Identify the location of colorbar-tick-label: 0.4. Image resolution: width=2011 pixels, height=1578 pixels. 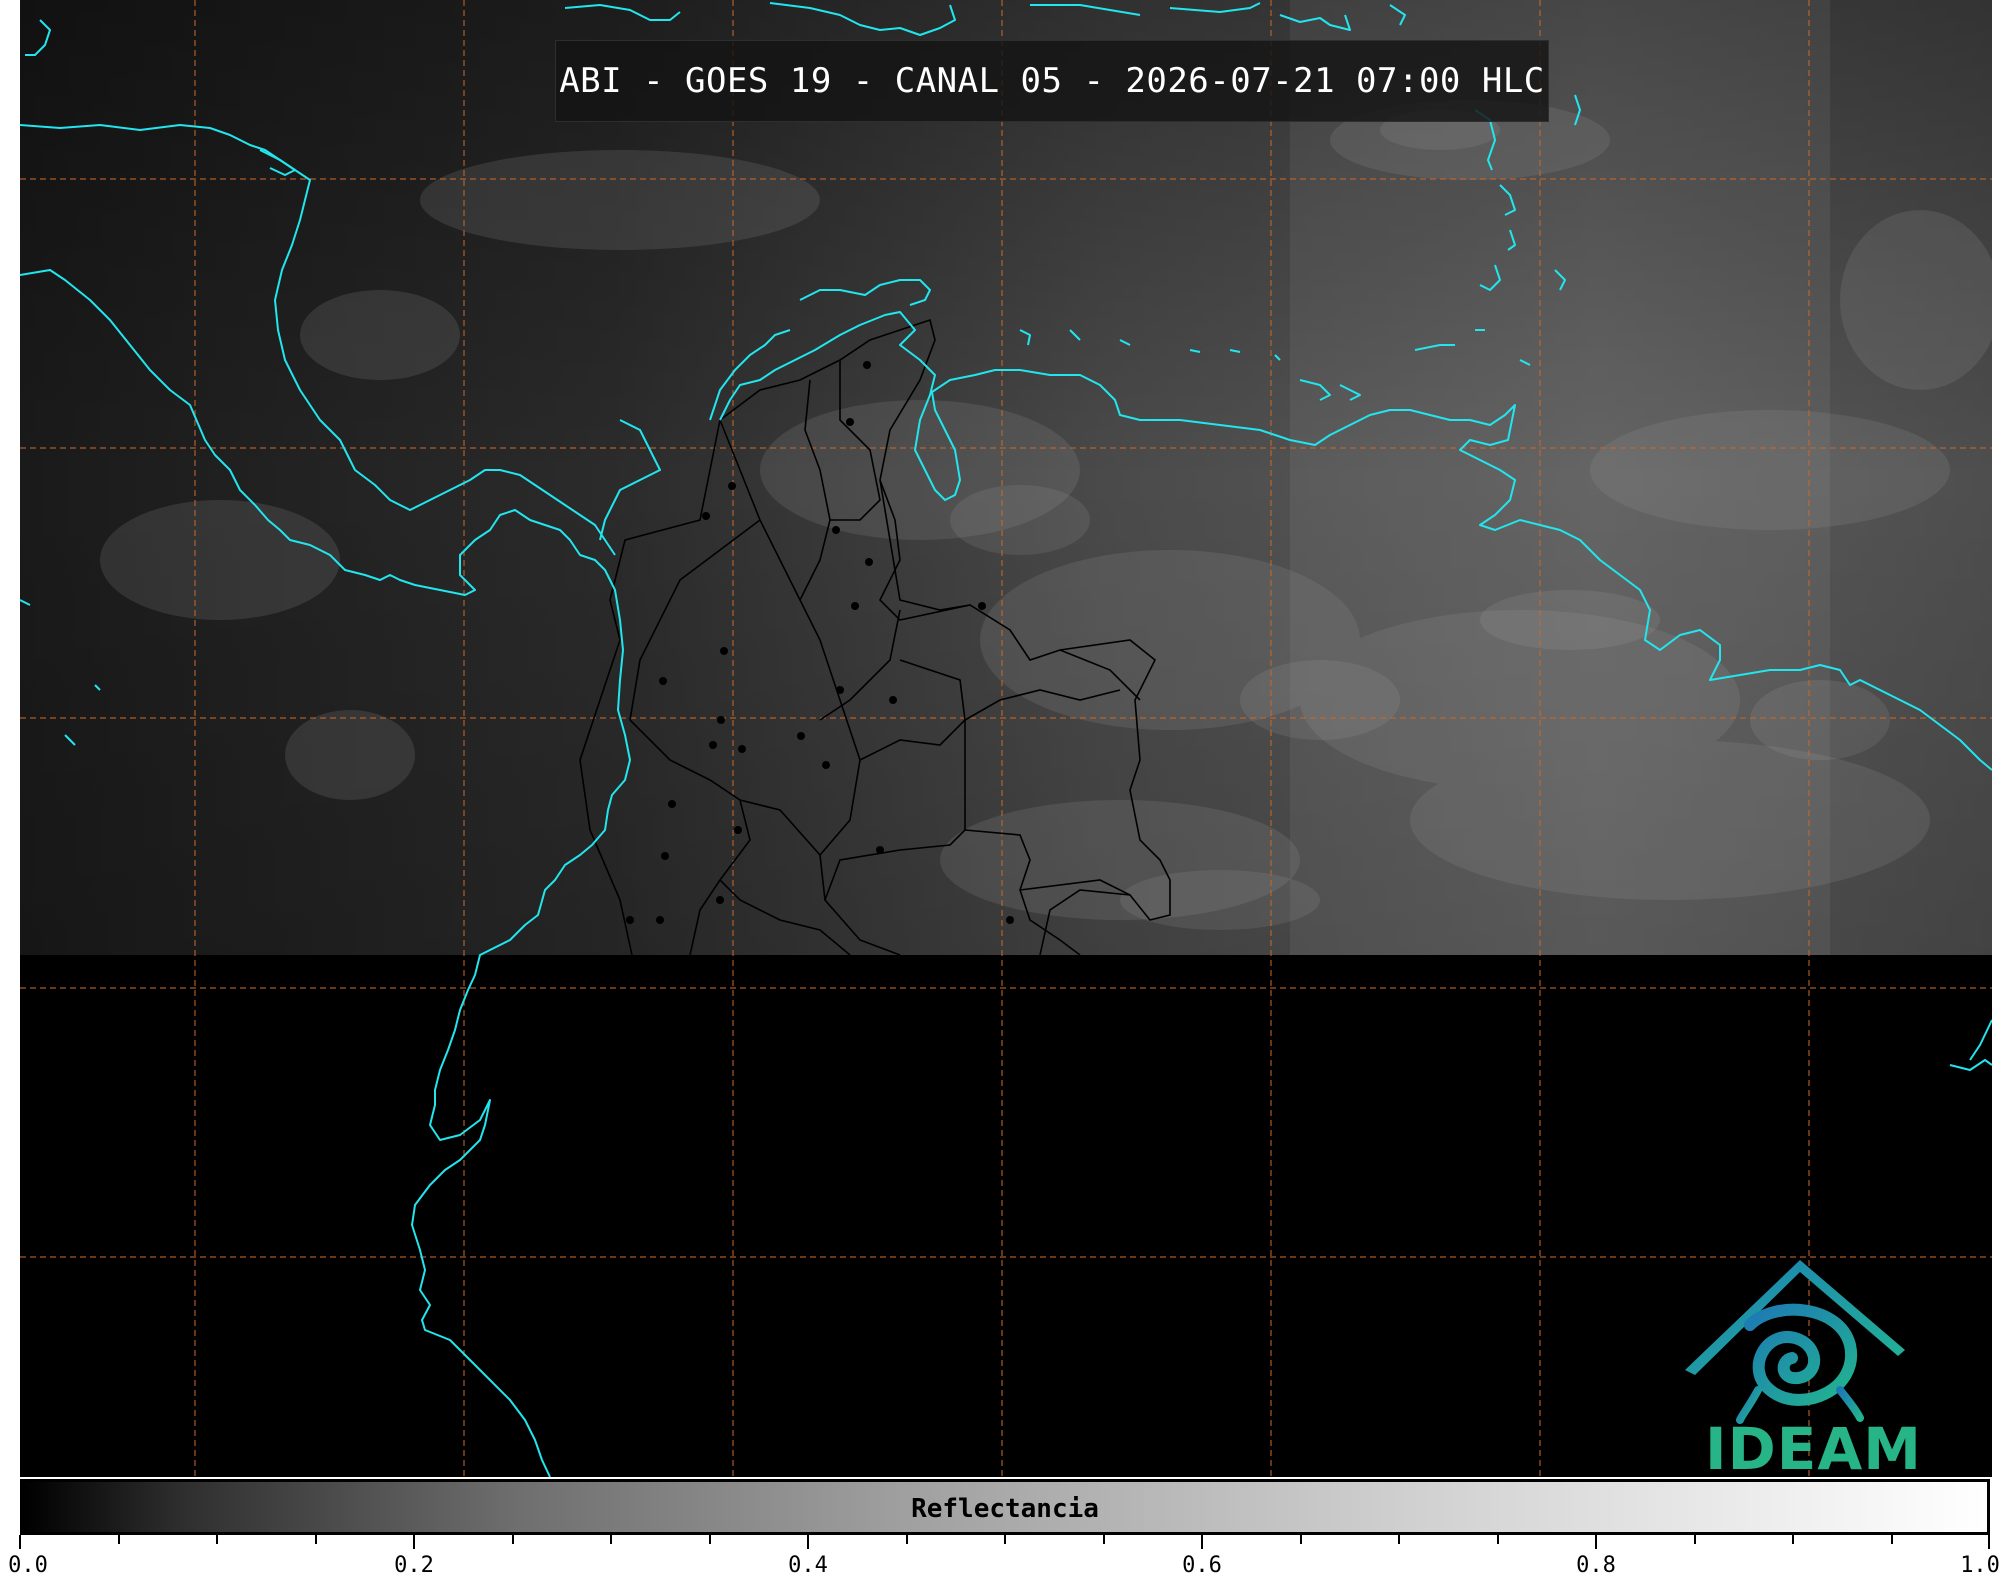
(808, 1565).